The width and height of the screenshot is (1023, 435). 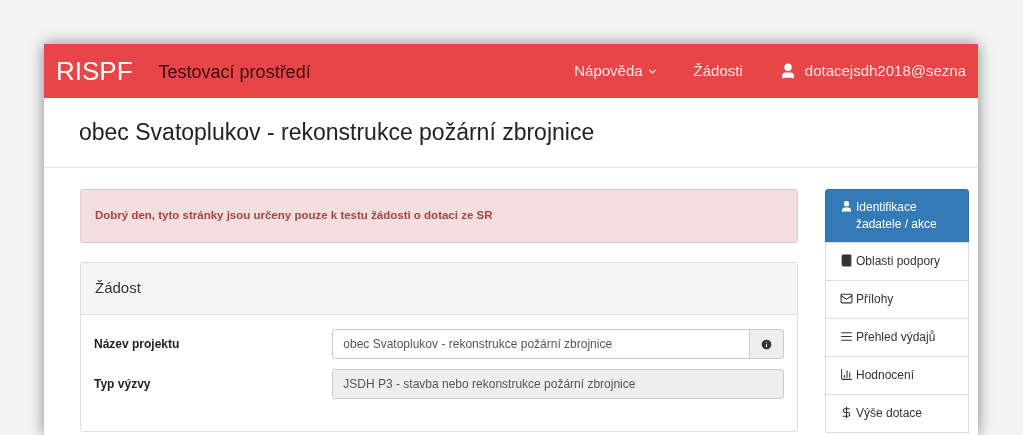 What do you see at coordinates (541, 344) in the screenshot?
I see `text-field: obec Svatoplukov - rekonstrukce požární zbrojnice` at bounding box center [541, 344].